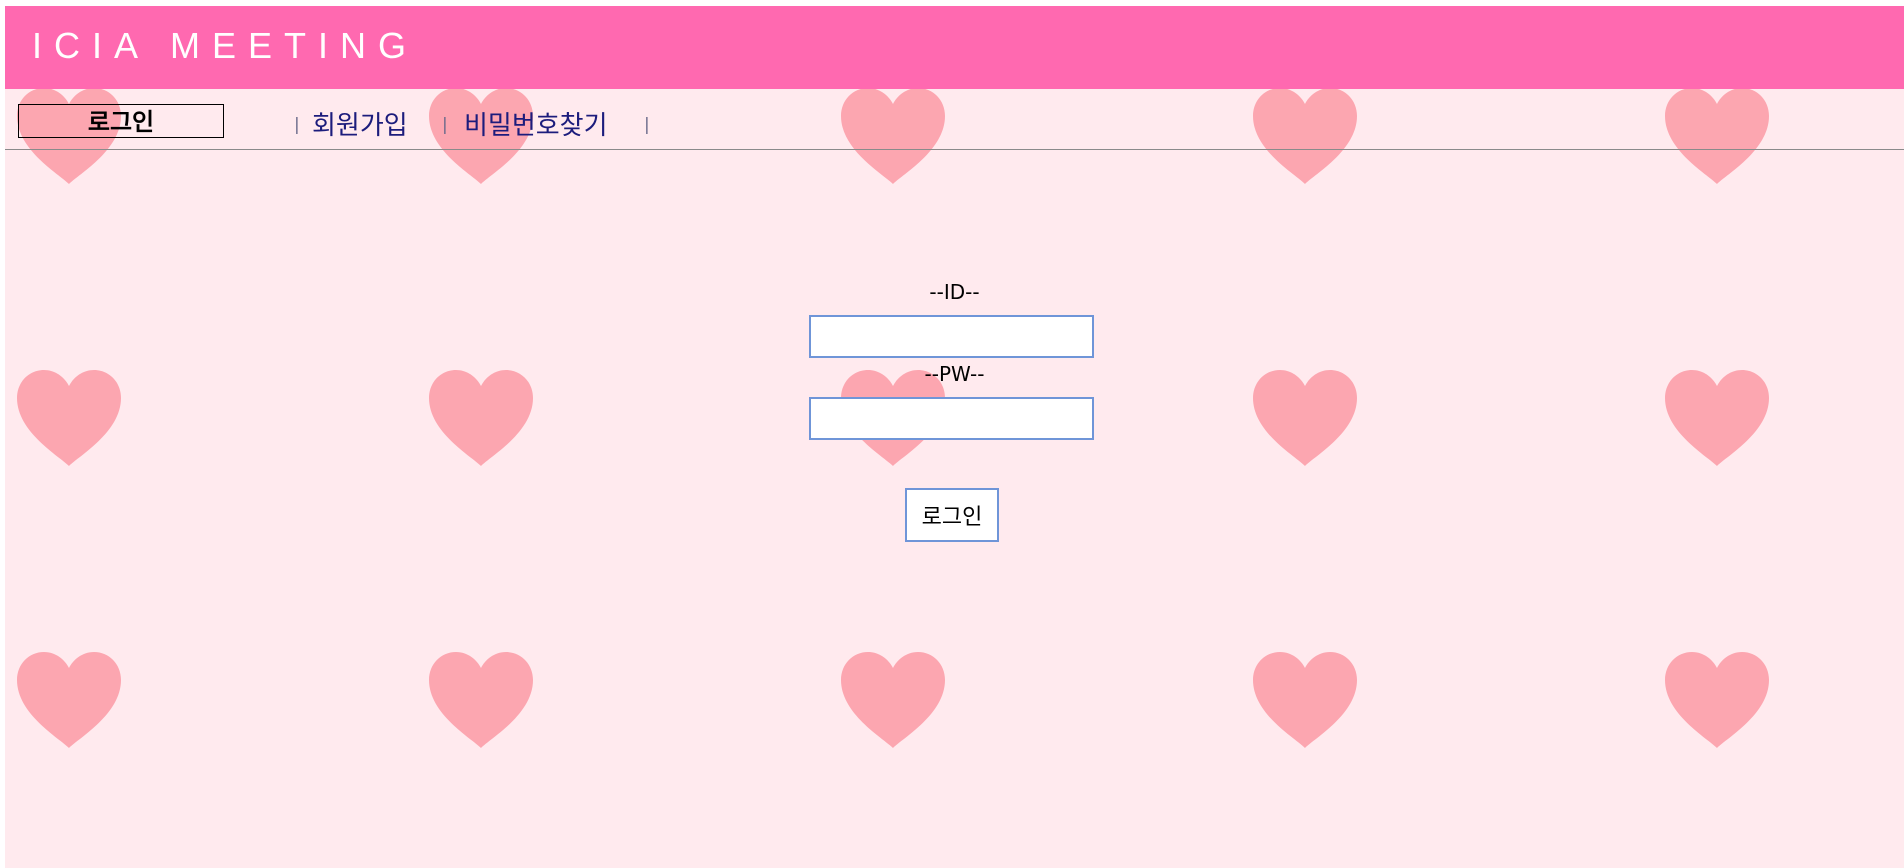 The height and width of the screenshot is (868, 1904). Describe the element at coordinates (954, 292) in the screenshot. I see `id-label: --ID--` at that location.